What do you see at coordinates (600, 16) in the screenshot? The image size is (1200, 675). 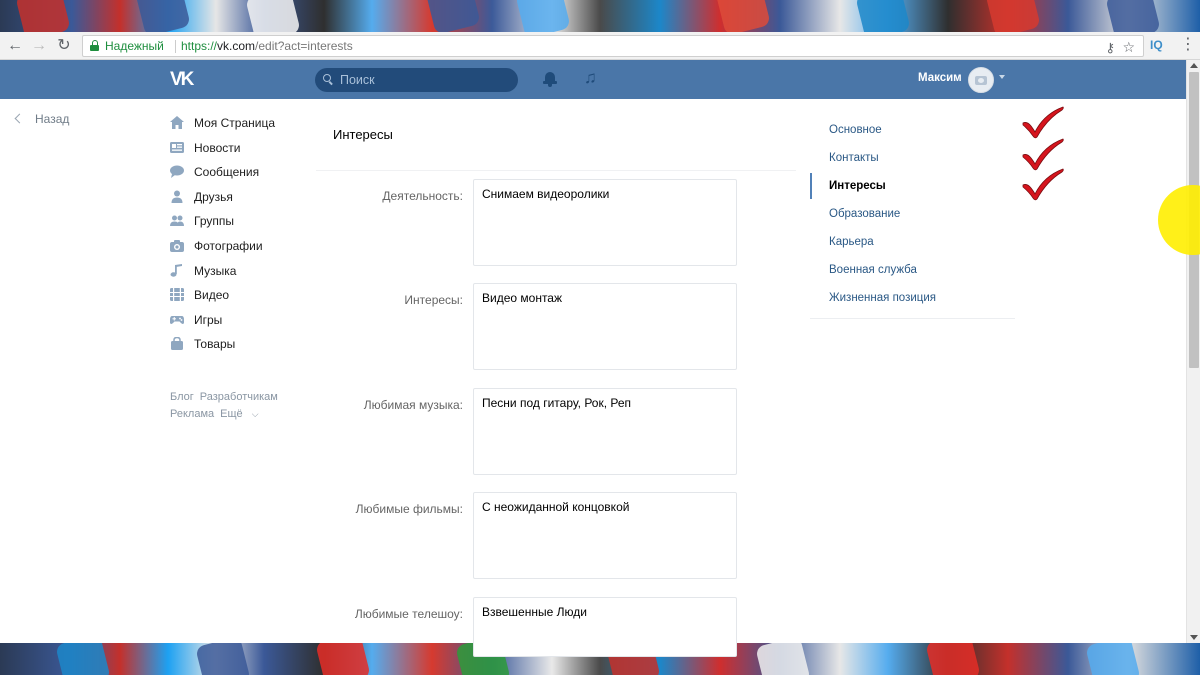 I see `background-collage-top` at bounding box center [600, 16].